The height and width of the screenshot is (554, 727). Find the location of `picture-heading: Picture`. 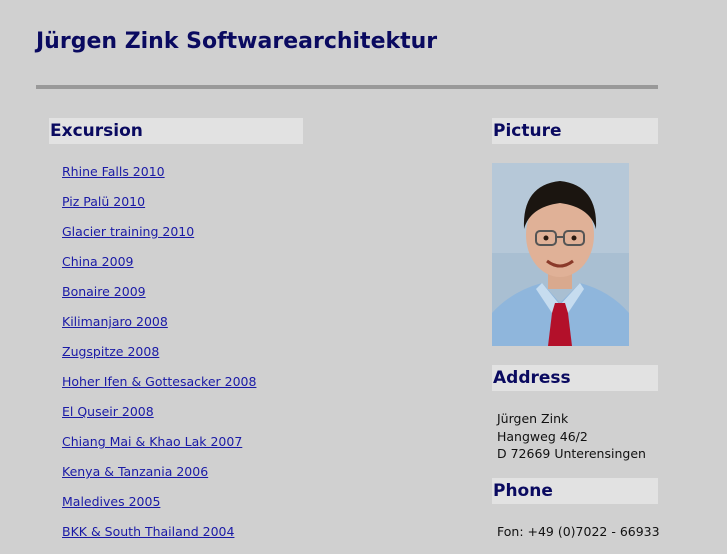

picture-heading: Picture is located at coordinates (575, 131).